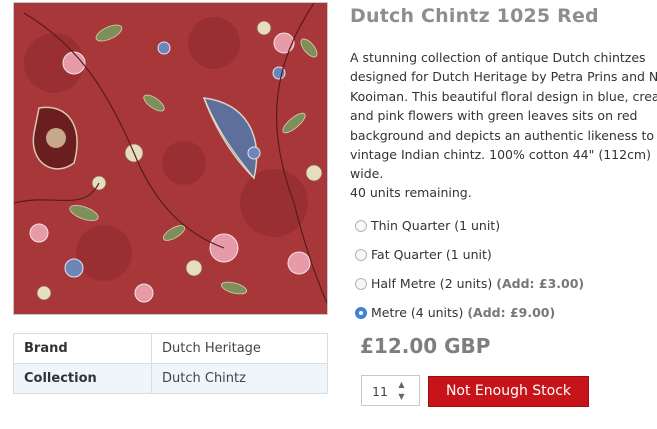 This screenshot has width=657, height=429. What do you see at coordinates (540, 283) in the screenshot?
I see `option-price-add: (Add: £3.00)` at bounding box center [540, 283].